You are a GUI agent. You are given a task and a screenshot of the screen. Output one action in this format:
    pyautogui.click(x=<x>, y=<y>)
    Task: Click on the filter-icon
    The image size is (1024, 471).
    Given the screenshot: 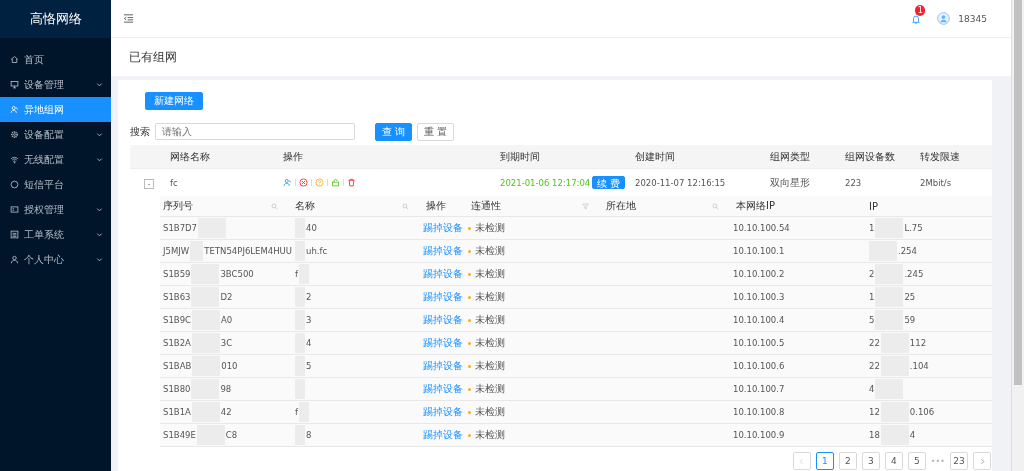 What is the action you would take?
    pyautogui.click(x=585, y=206)
    